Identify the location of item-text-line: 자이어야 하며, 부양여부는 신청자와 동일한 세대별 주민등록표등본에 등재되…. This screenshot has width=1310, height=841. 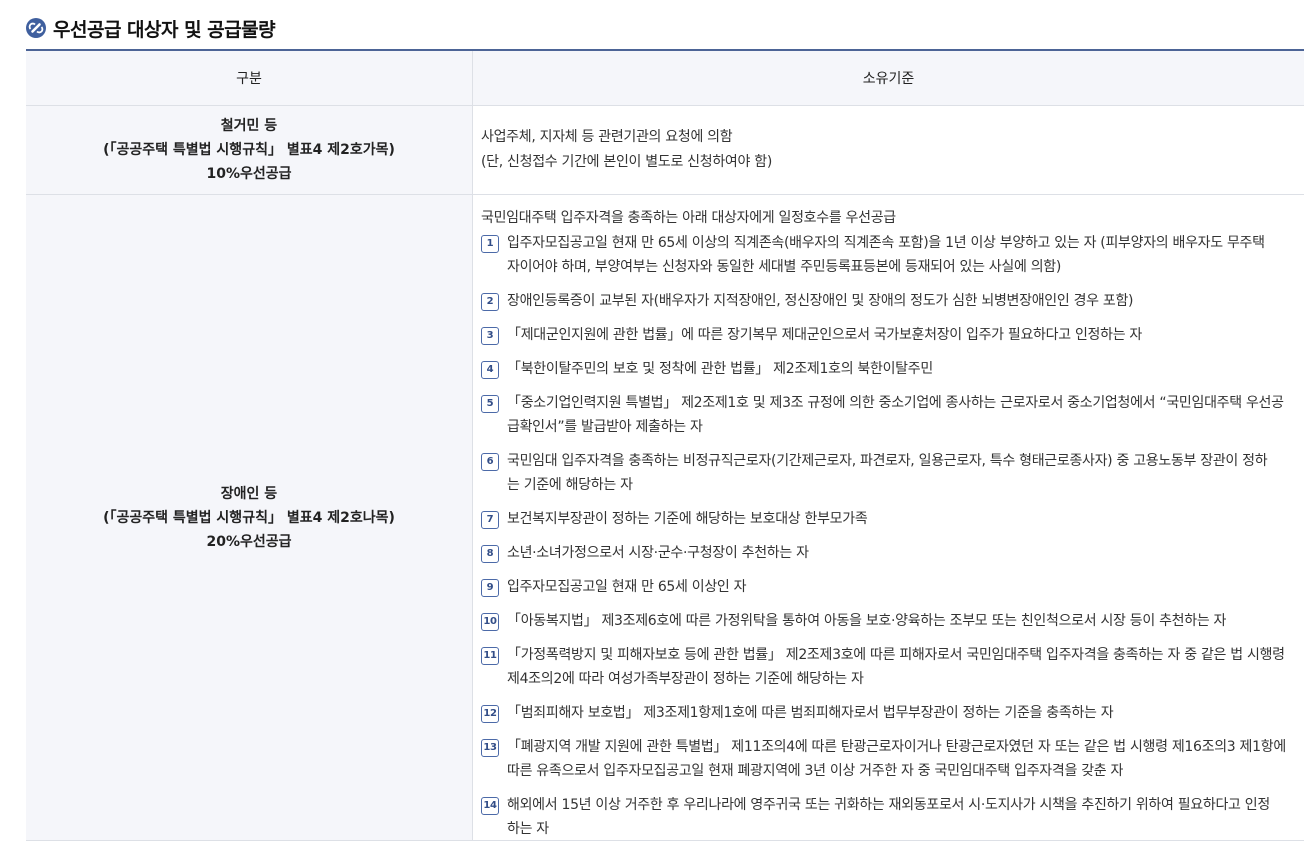
(784, 267).